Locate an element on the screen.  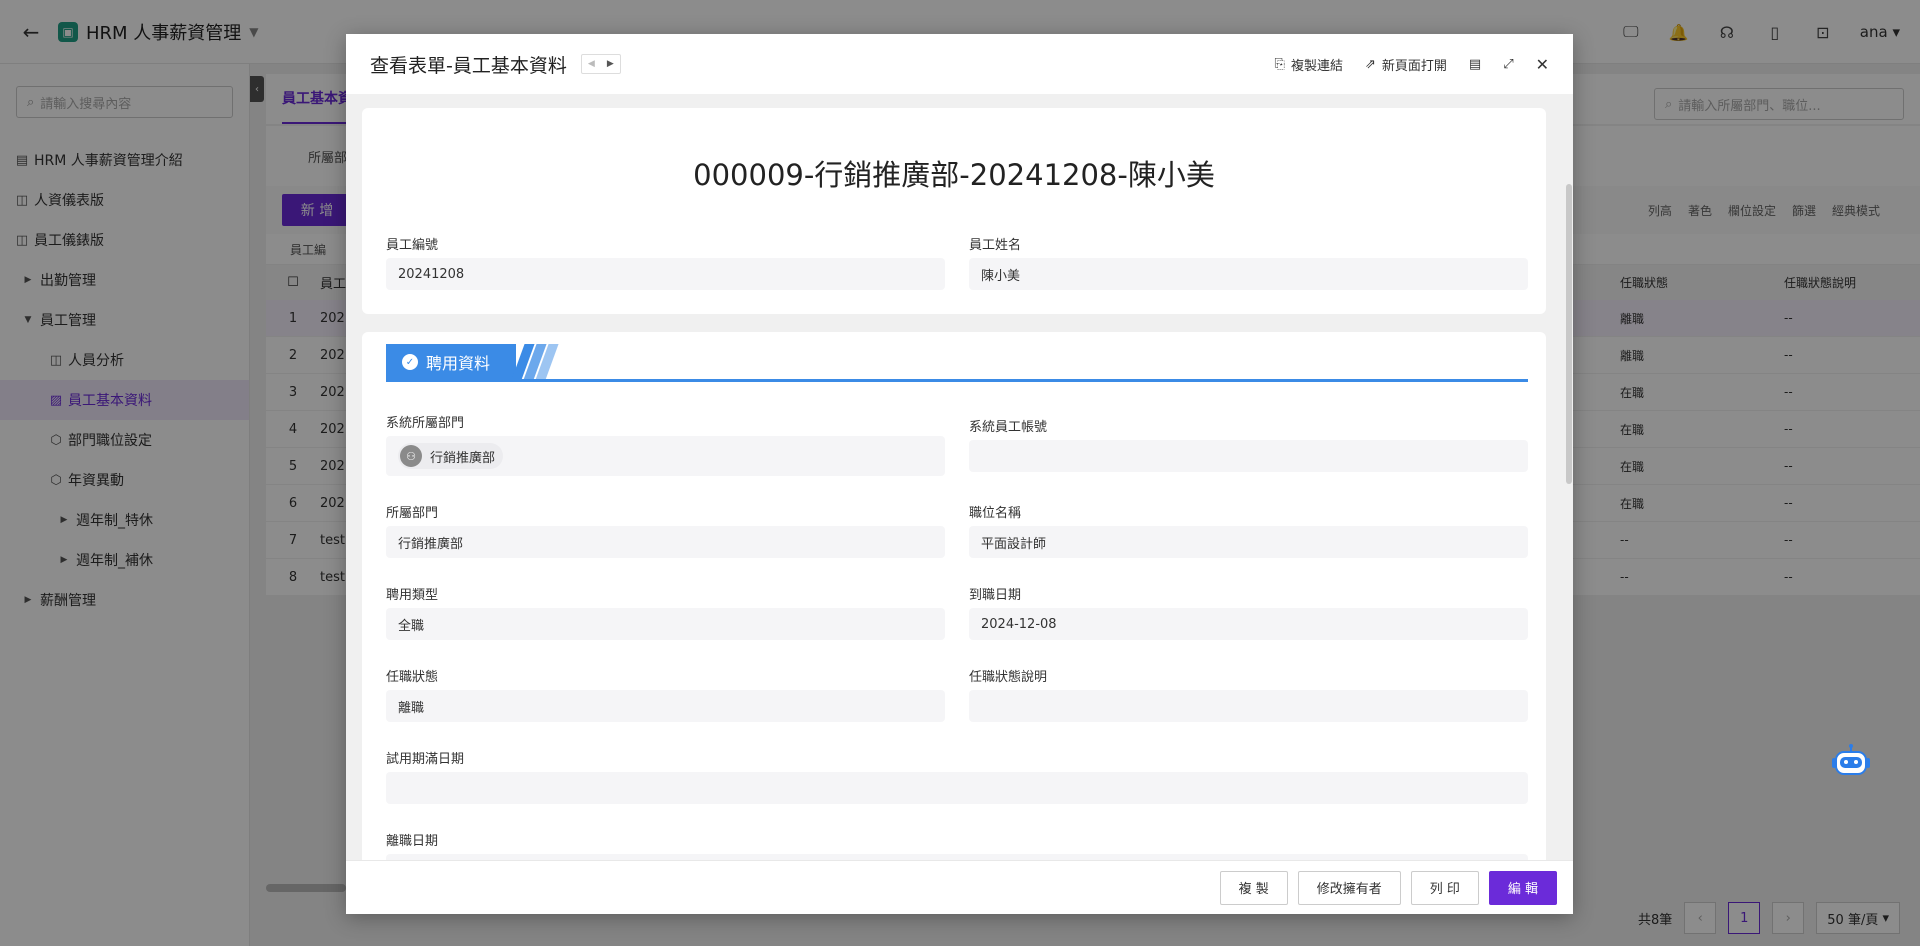
field-sys-dept: 系統所屬部門 ⚇ 行銷推廣部 is located at coordinates (665, 444).